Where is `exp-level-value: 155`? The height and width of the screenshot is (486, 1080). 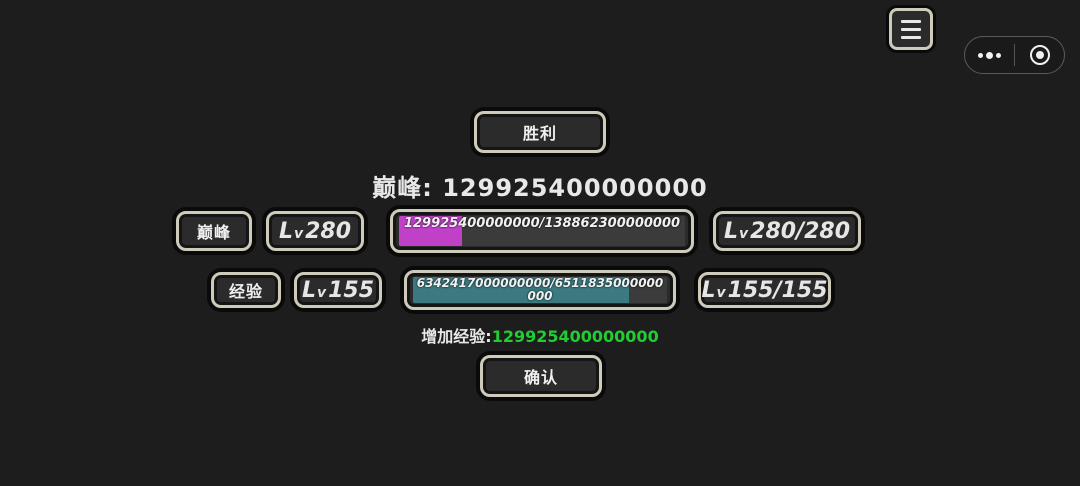
exp-level-value: 155 is located at coordinates (351, 290).